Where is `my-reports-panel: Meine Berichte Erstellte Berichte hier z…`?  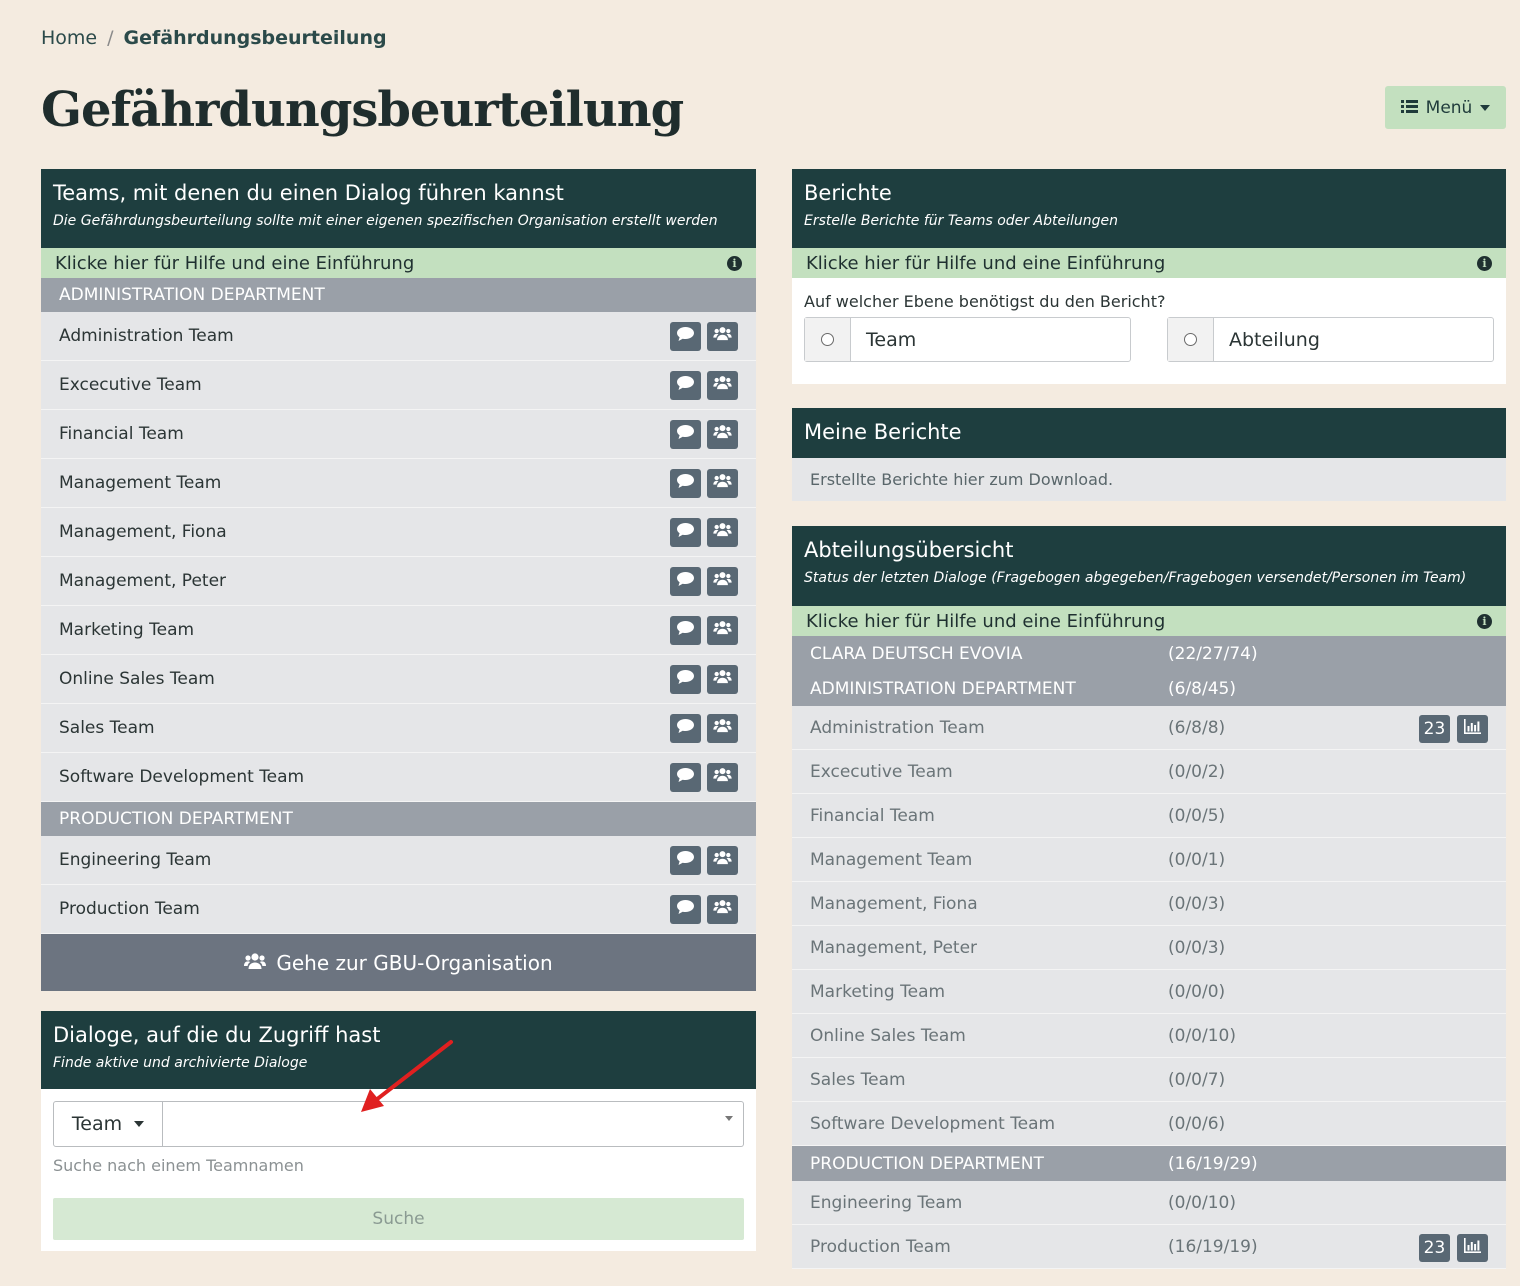
my-reports-panel: Meine Berichte Erstellte Berichte hier z… is located at coordinates (1149, 454).